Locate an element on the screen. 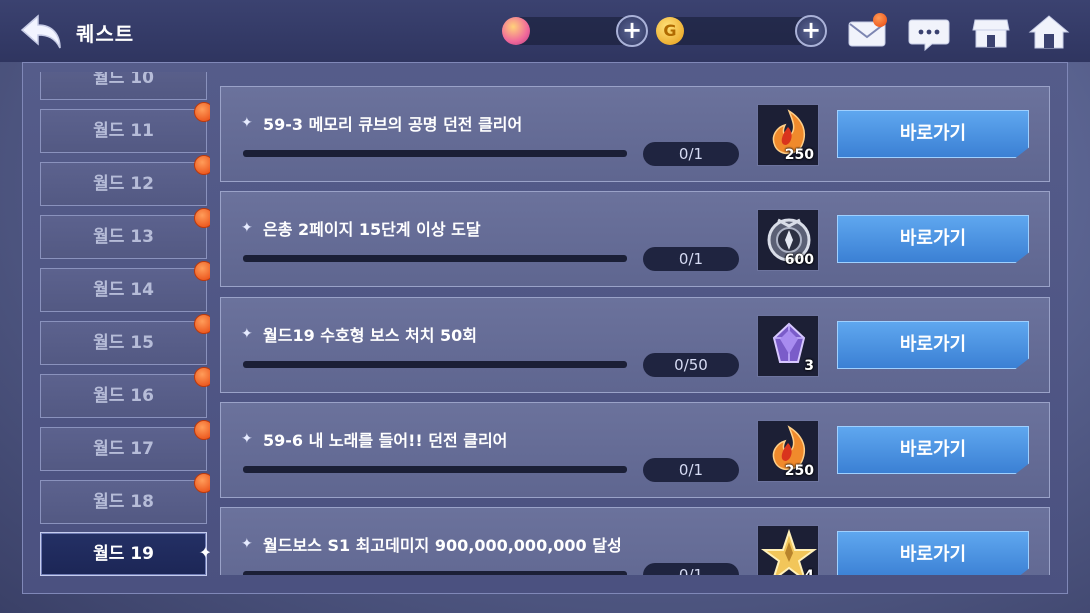 This screenshot has width=1090, height=613. gold-coin-icon: G is located at coordinates (670, 31).